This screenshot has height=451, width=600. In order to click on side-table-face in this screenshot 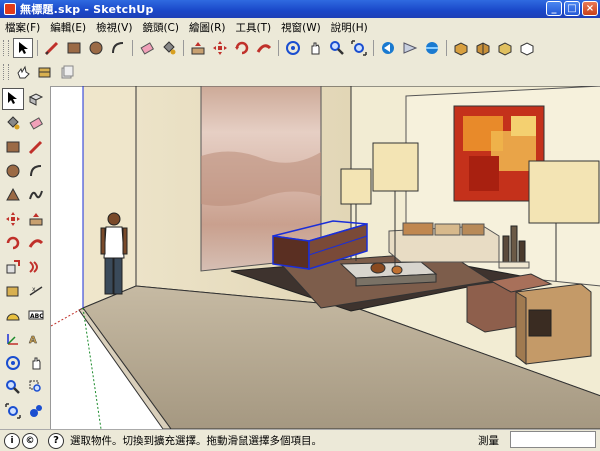, I will do `click(521, 328)`.